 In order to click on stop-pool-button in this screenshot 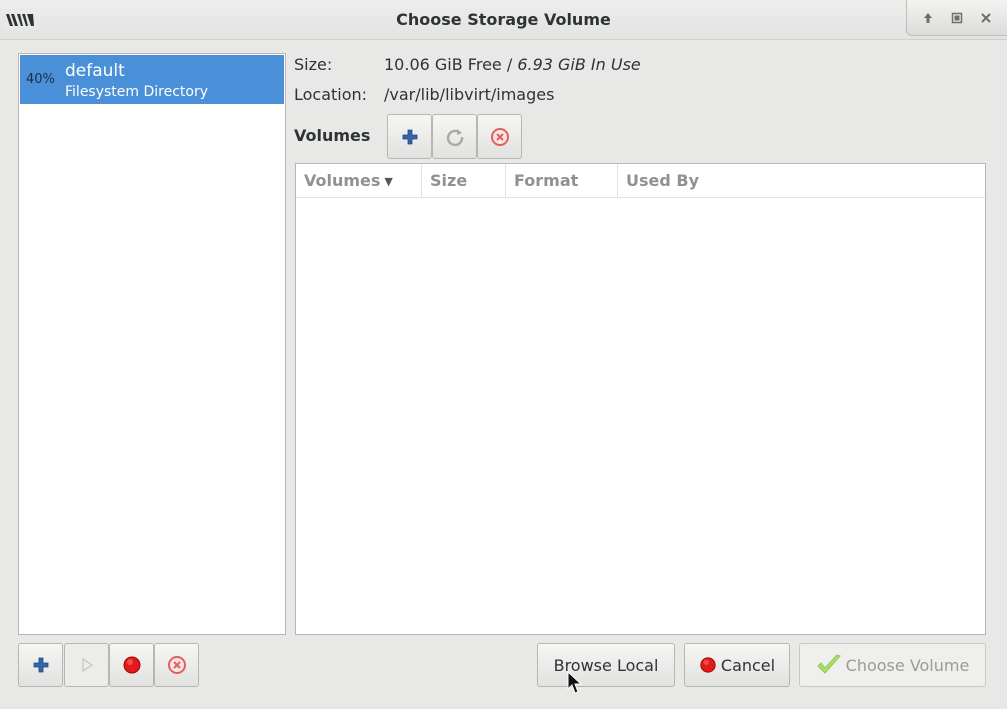, I will do `click(131, 665)`.